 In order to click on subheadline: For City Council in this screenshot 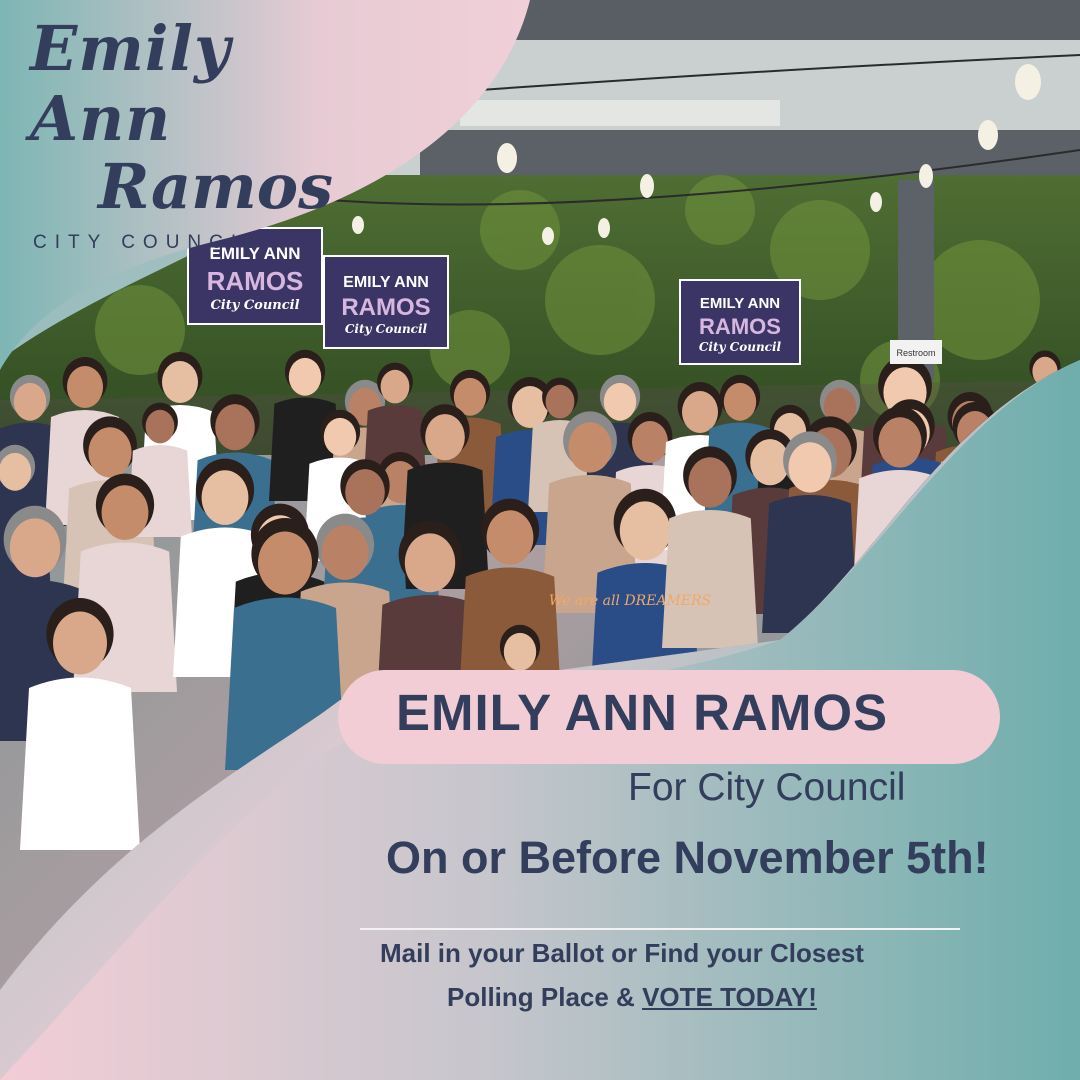, I will do `click(767, 787)`.